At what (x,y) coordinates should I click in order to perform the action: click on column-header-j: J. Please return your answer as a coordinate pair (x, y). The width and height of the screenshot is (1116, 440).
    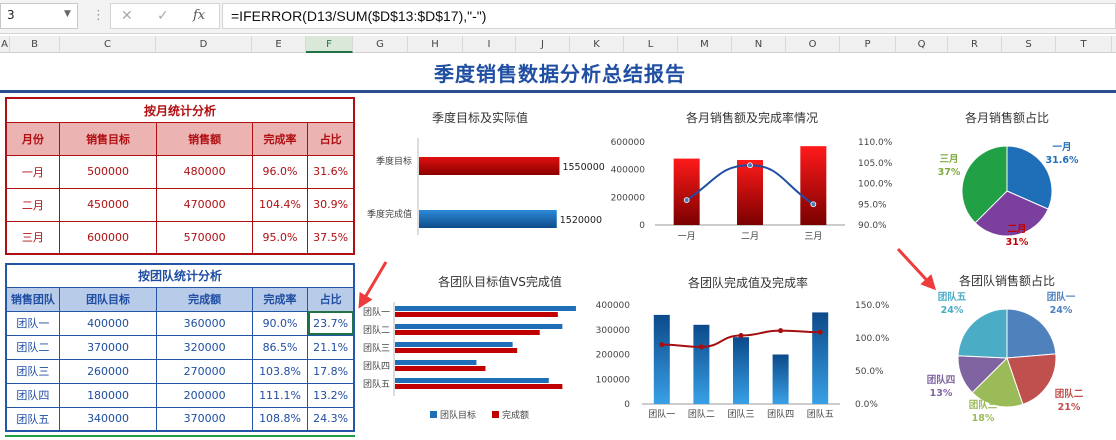
    Looking at the image, I should click on (543, 44).